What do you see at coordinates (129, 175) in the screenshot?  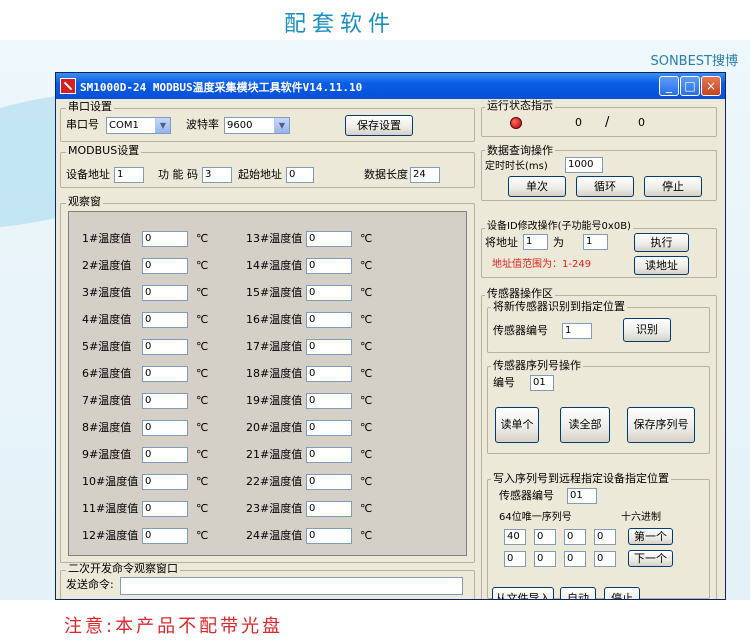 I see `device-address-input: 1` at bounding box center [129, 175].